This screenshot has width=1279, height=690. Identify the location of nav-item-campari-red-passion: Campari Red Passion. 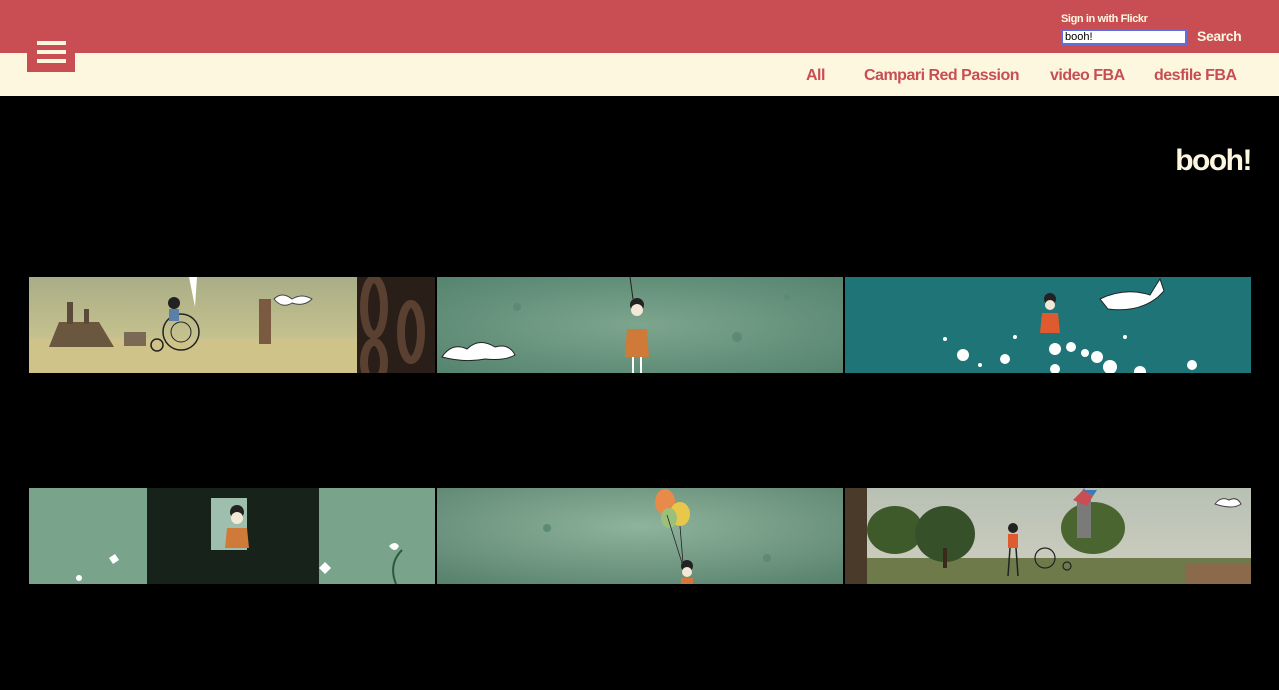
(942, 76).